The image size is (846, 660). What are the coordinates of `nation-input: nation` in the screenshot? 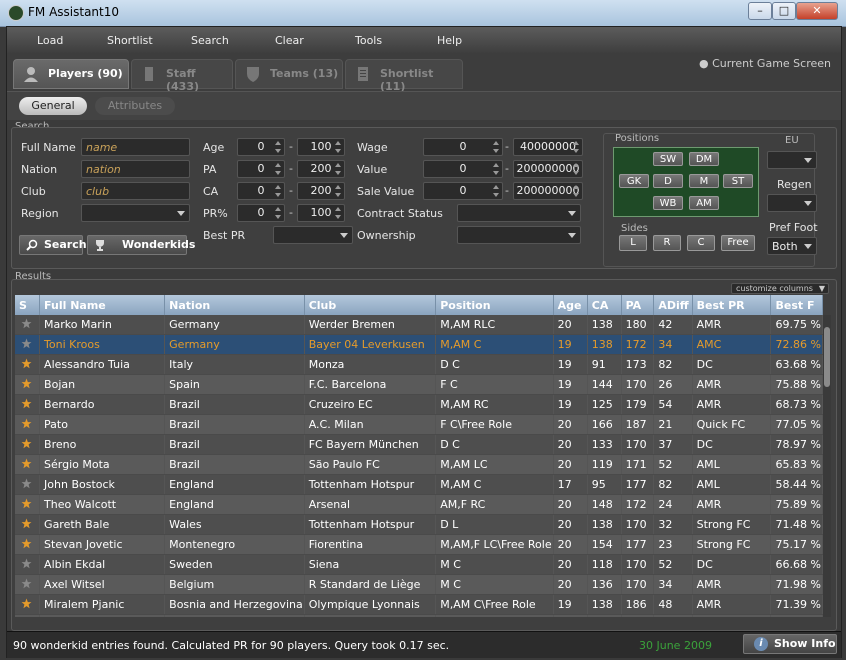 It's located at (135, 169).